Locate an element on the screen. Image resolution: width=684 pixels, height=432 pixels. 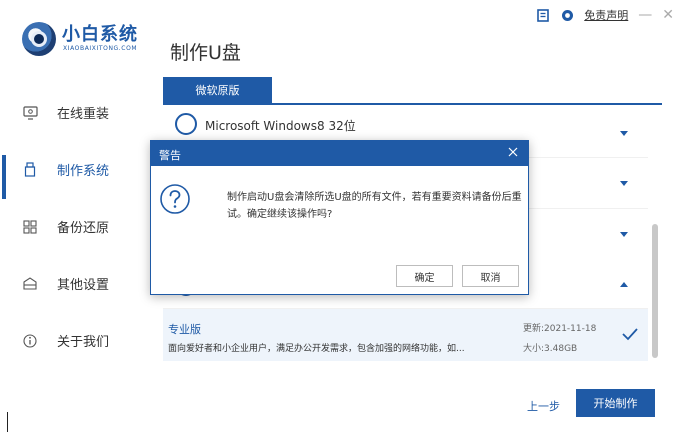
list-scrollbar is located at coordinates (655, 291).